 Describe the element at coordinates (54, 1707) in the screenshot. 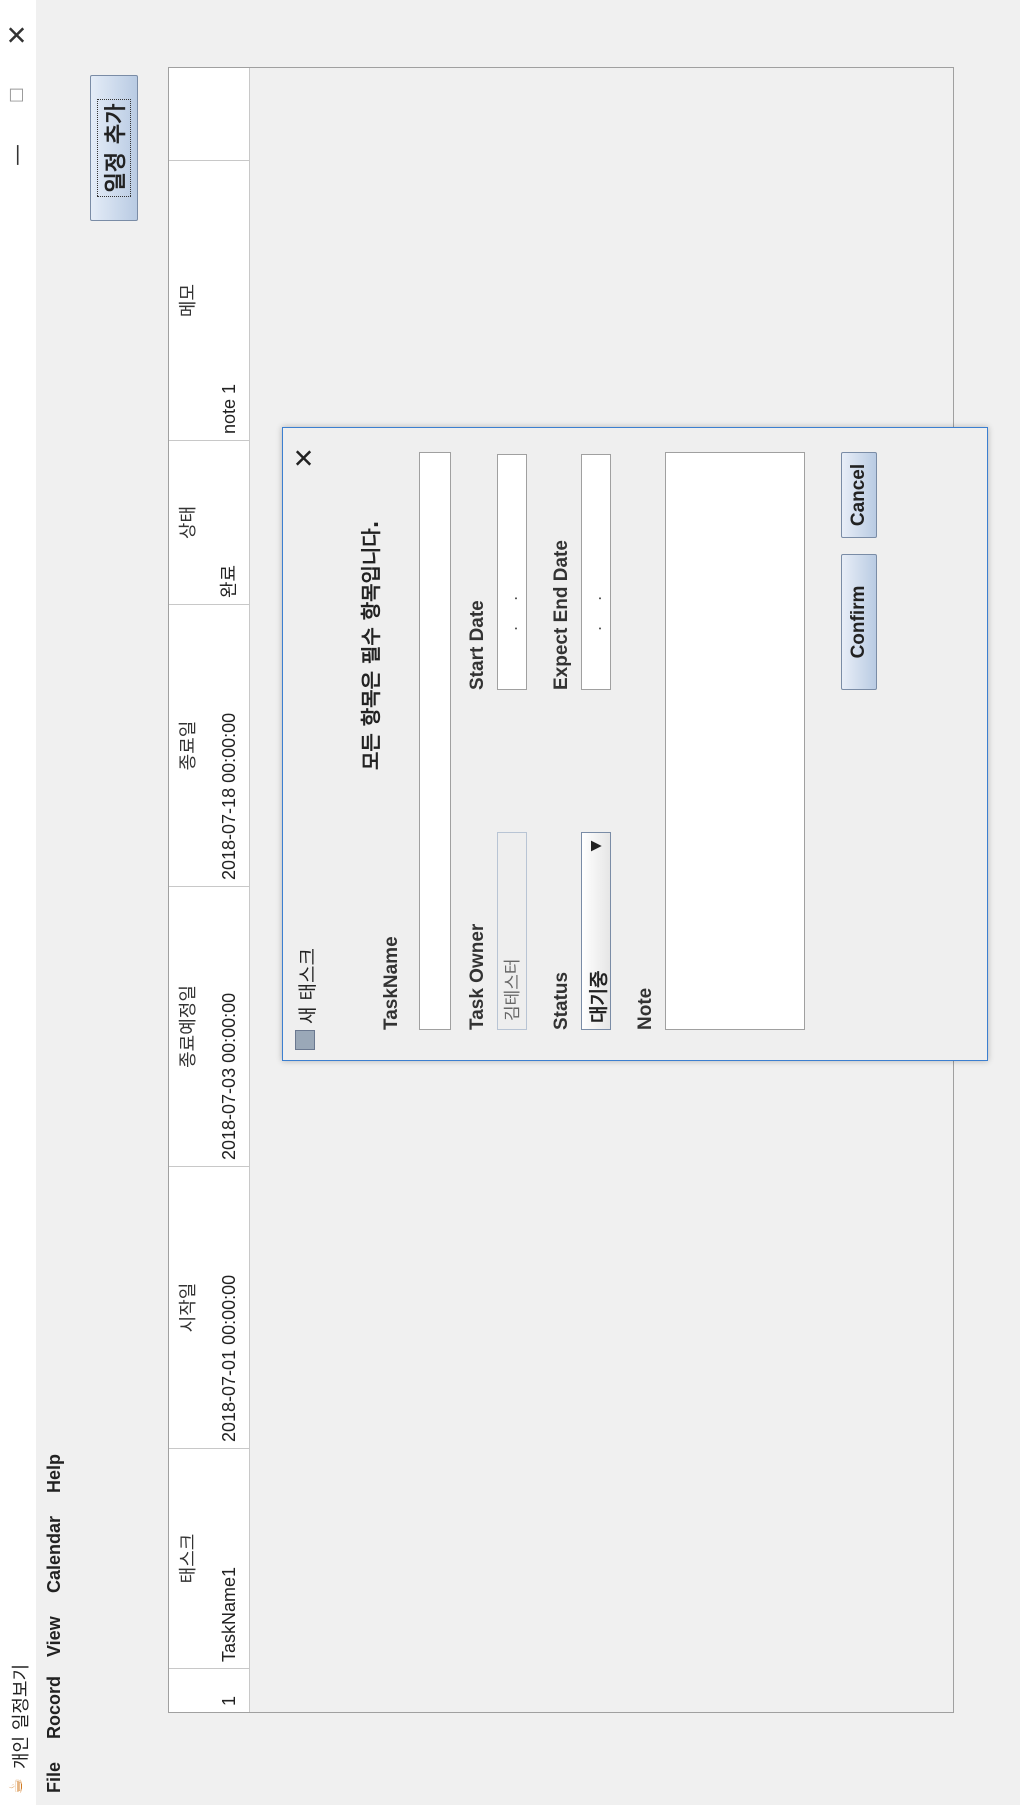

I see `menu-record: Rocord` at that location.